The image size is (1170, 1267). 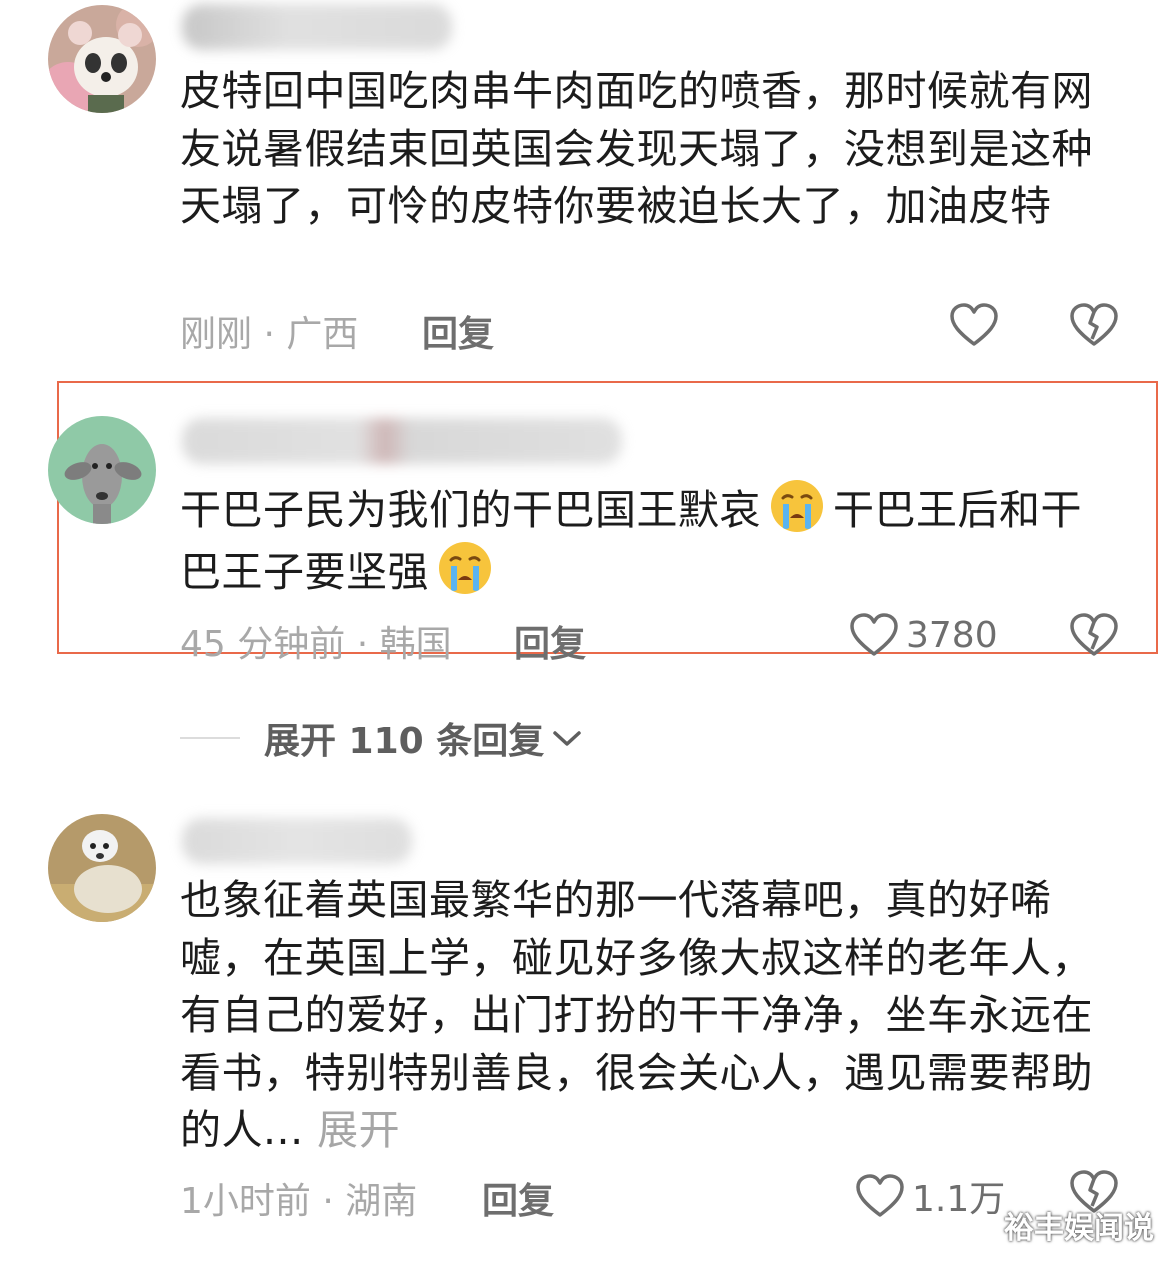 I want to click on sheep-avatar-icon, so click(x=102, y=868).